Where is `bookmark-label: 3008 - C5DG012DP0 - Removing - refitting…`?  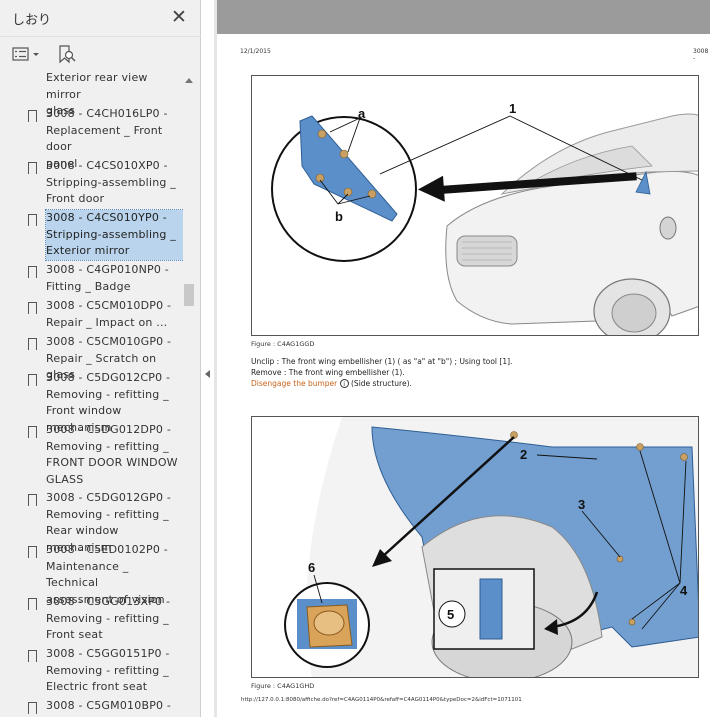 bookmark-label: 3008 - C5DG012DP0 - Removing - refitting… is located at coordinates (112, 454).